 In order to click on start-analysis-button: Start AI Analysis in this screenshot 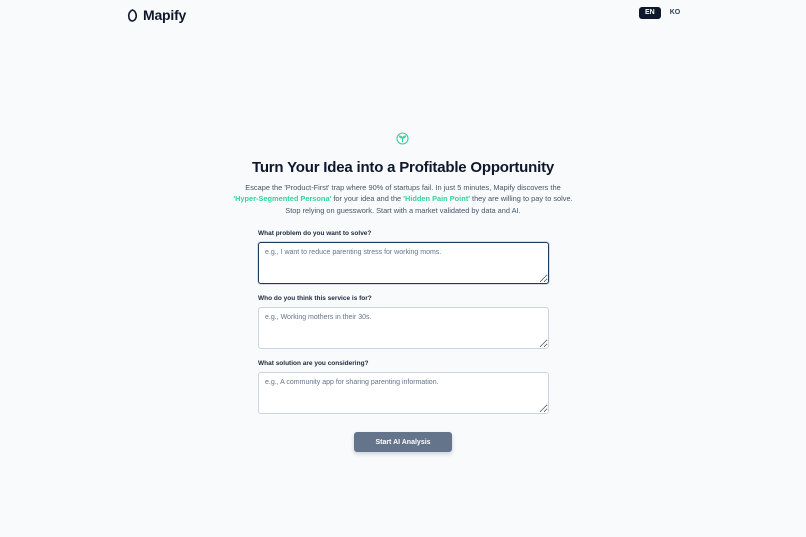, I will do `click(403, 442)`.